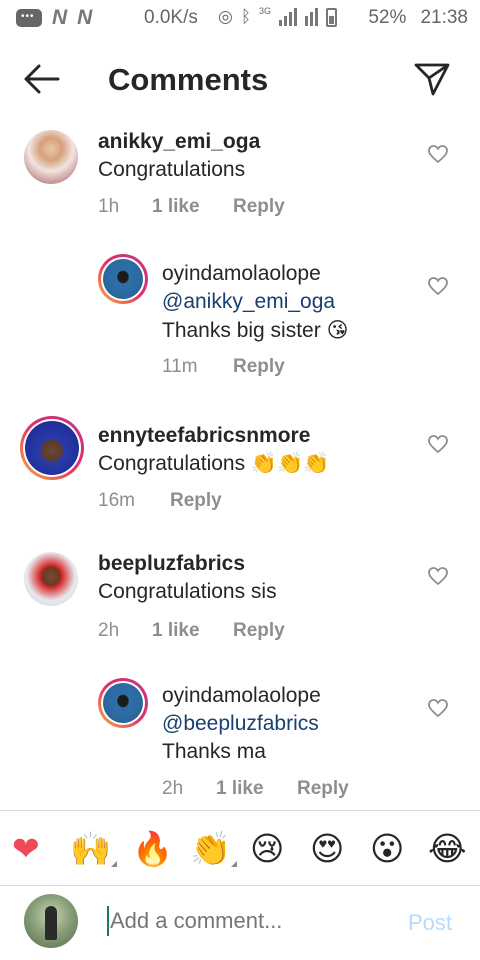 Image resolution: width=480 pixels, height=960 pixels. What do you see at coordinates (267, 849) in the screenshot?
I see `crying-face-emoji-button: 😢` at bounding box center [267, 849].